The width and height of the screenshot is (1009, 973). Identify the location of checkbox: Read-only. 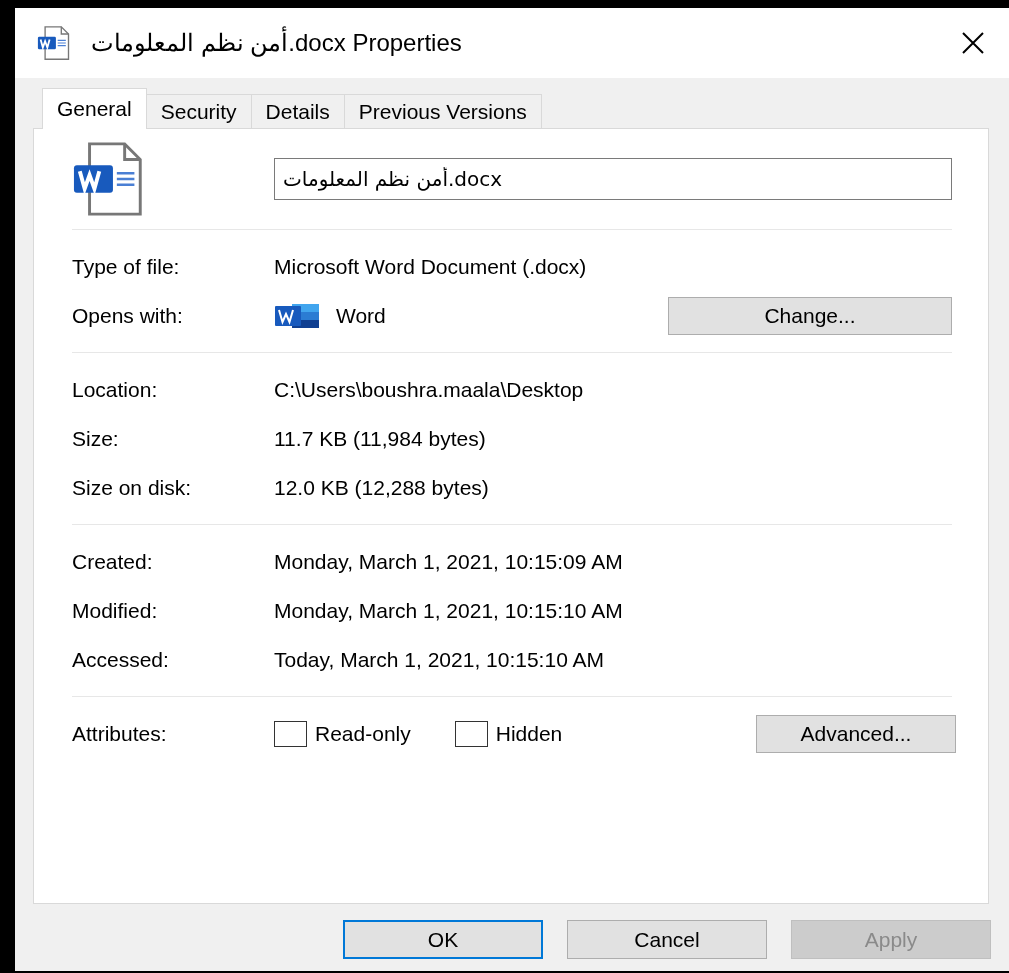
(342, 733).